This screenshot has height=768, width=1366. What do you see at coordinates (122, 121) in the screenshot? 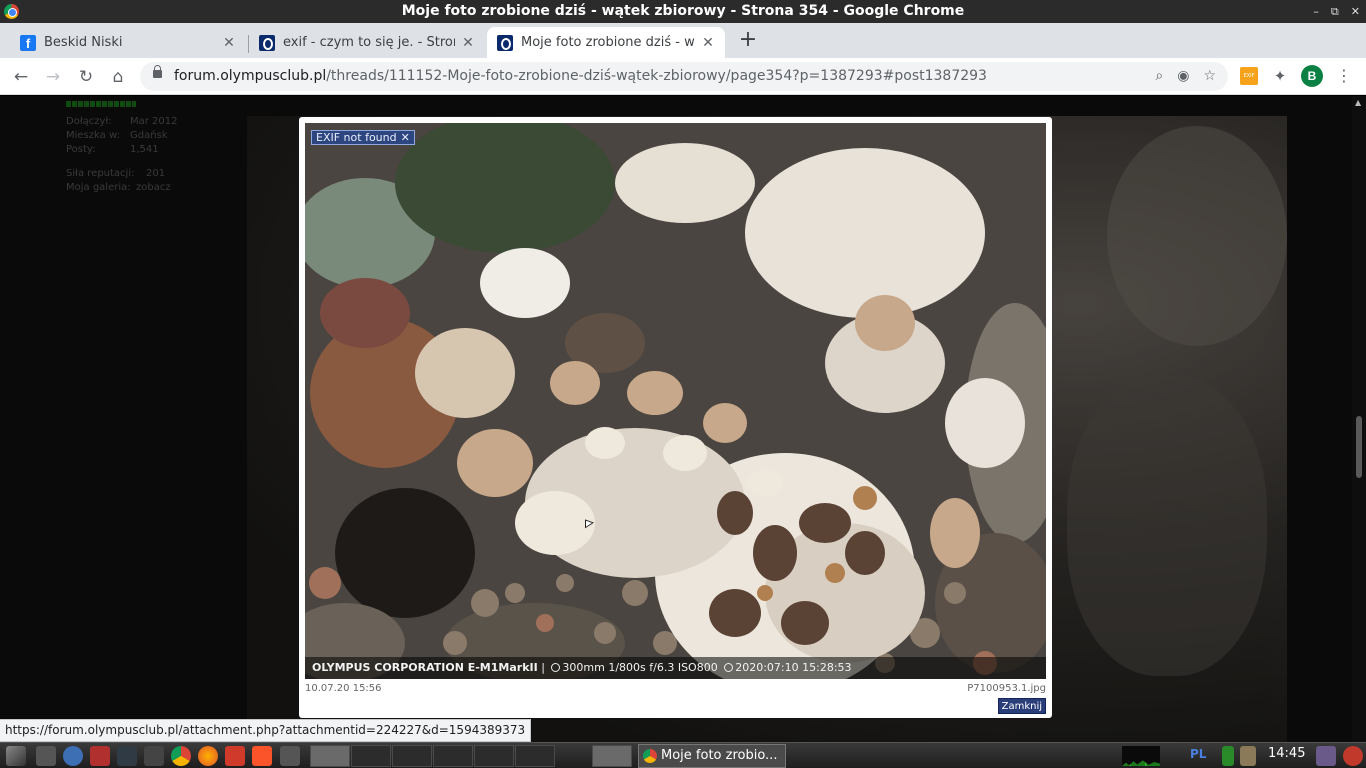
I see `profile-row: Dołączył: Mar 2012` at bounding box center [122, 121].